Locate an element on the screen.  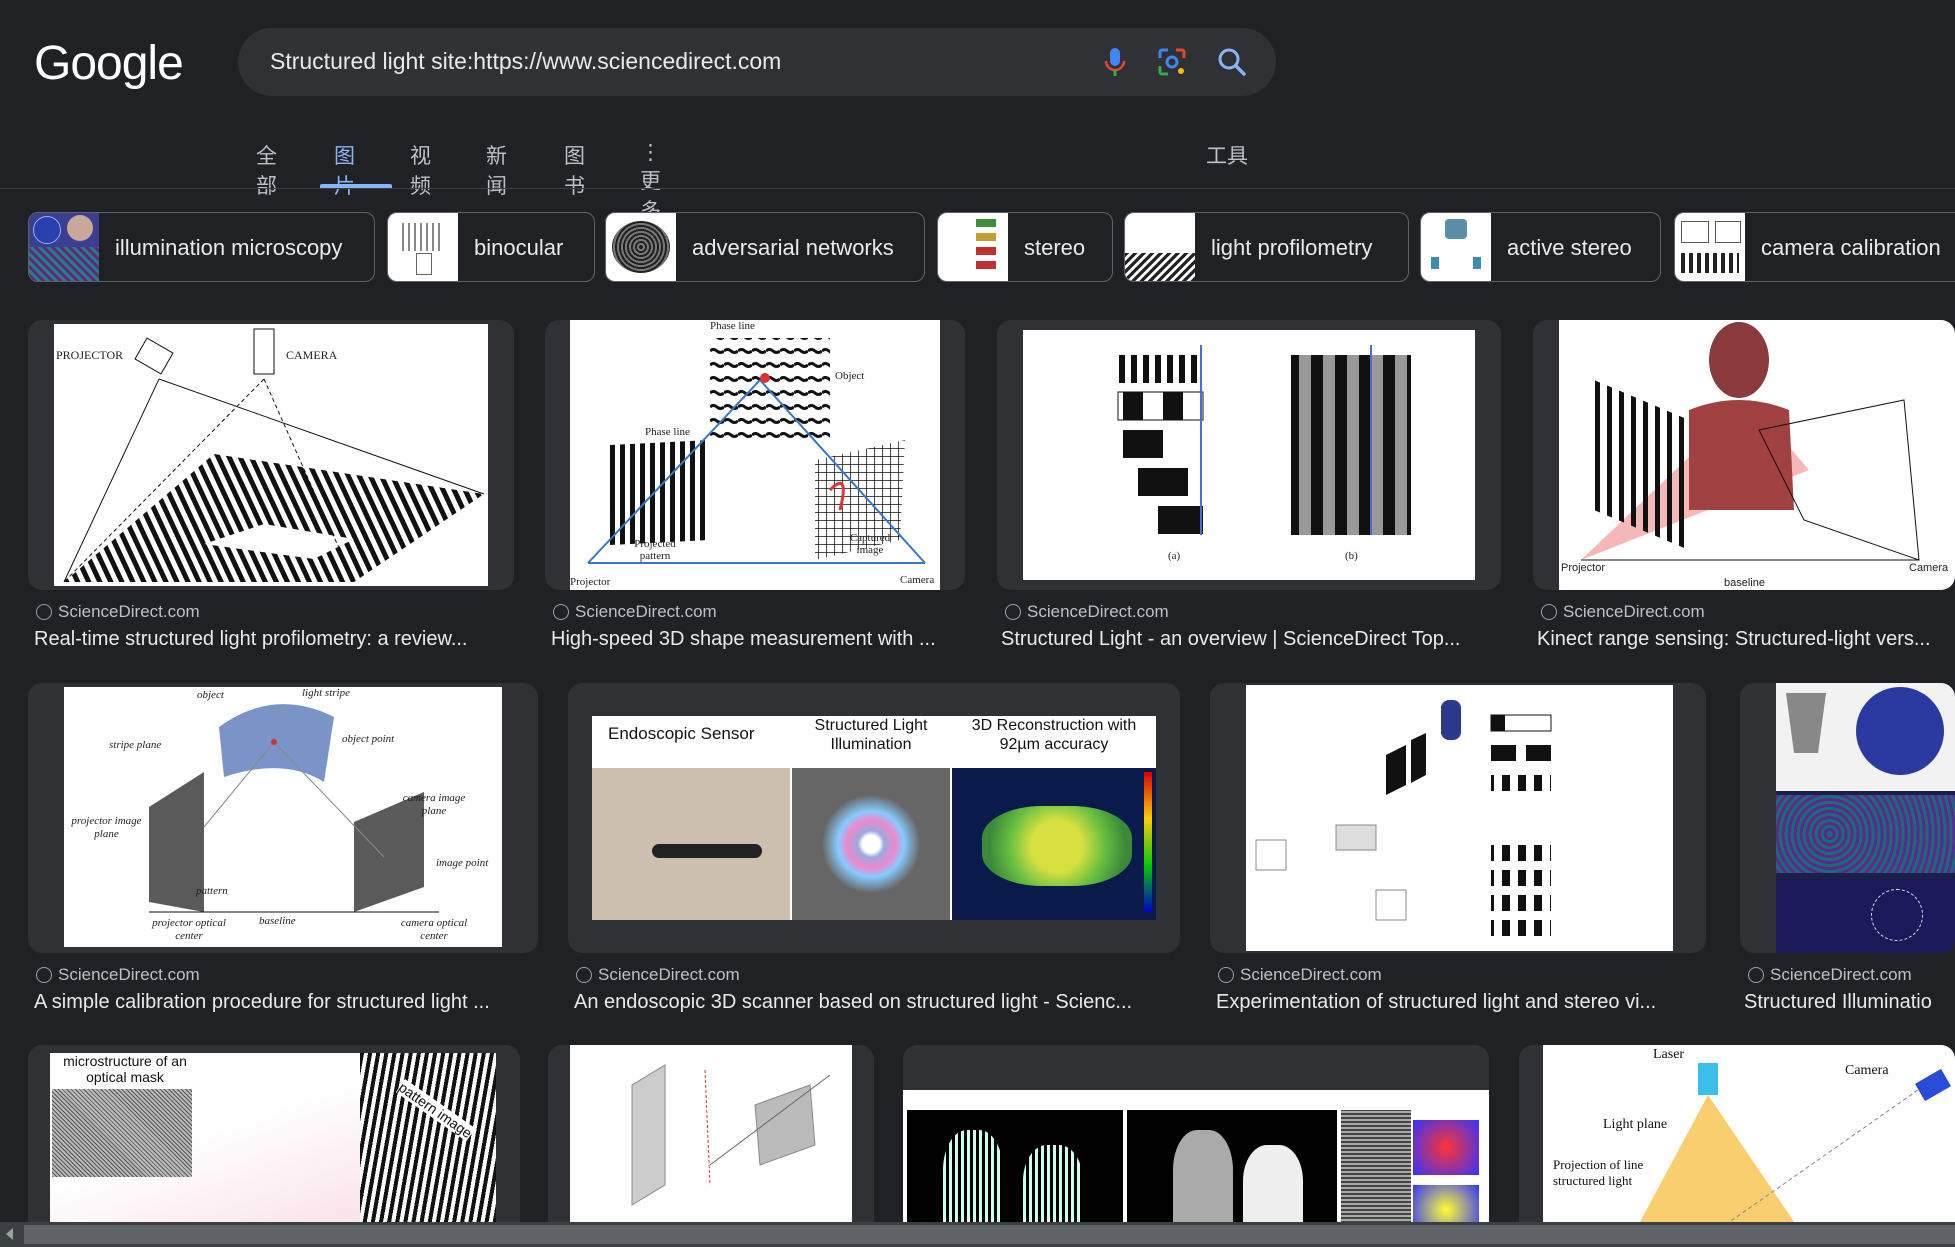
chip-illumination-microscopy: illumination microscopy is located at coordinates (201, 247).